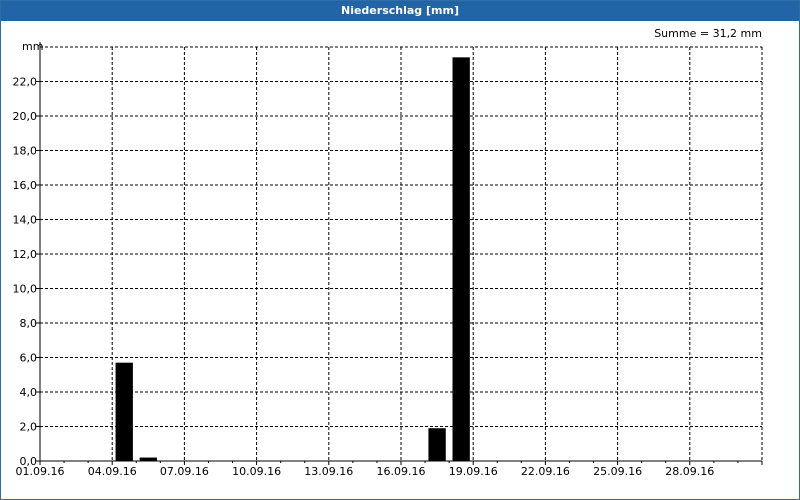  I want to click on y-tick-label: 22,0, so click(25, 82).